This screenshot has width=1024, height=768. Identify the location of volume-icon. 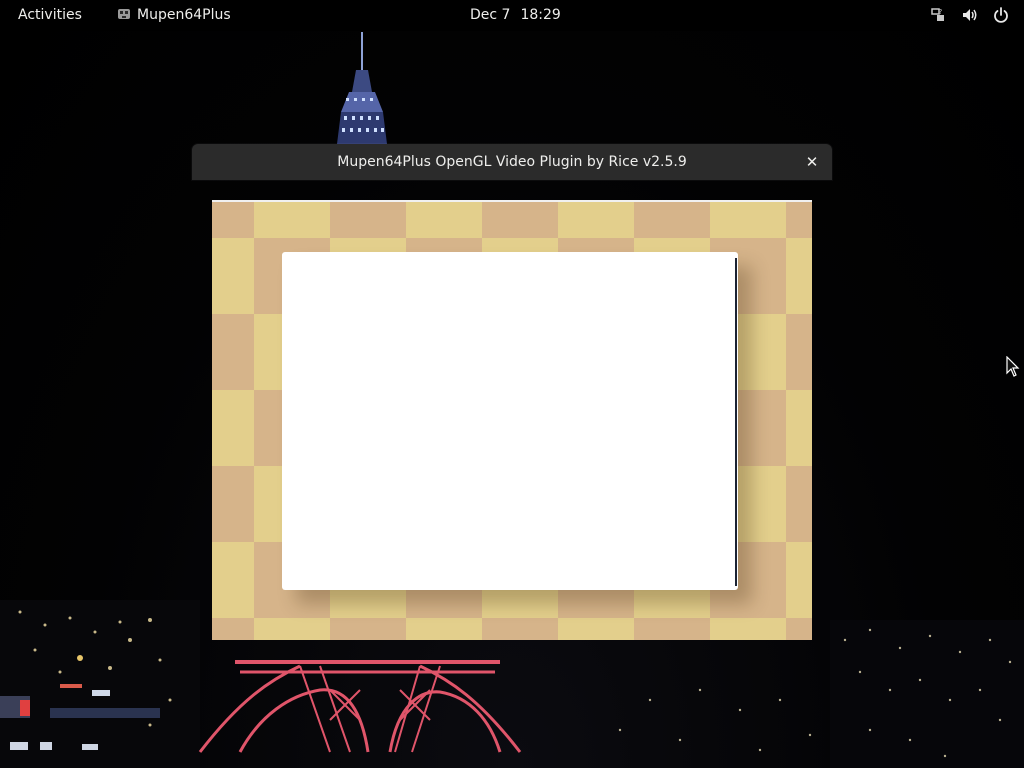
(969, 15).